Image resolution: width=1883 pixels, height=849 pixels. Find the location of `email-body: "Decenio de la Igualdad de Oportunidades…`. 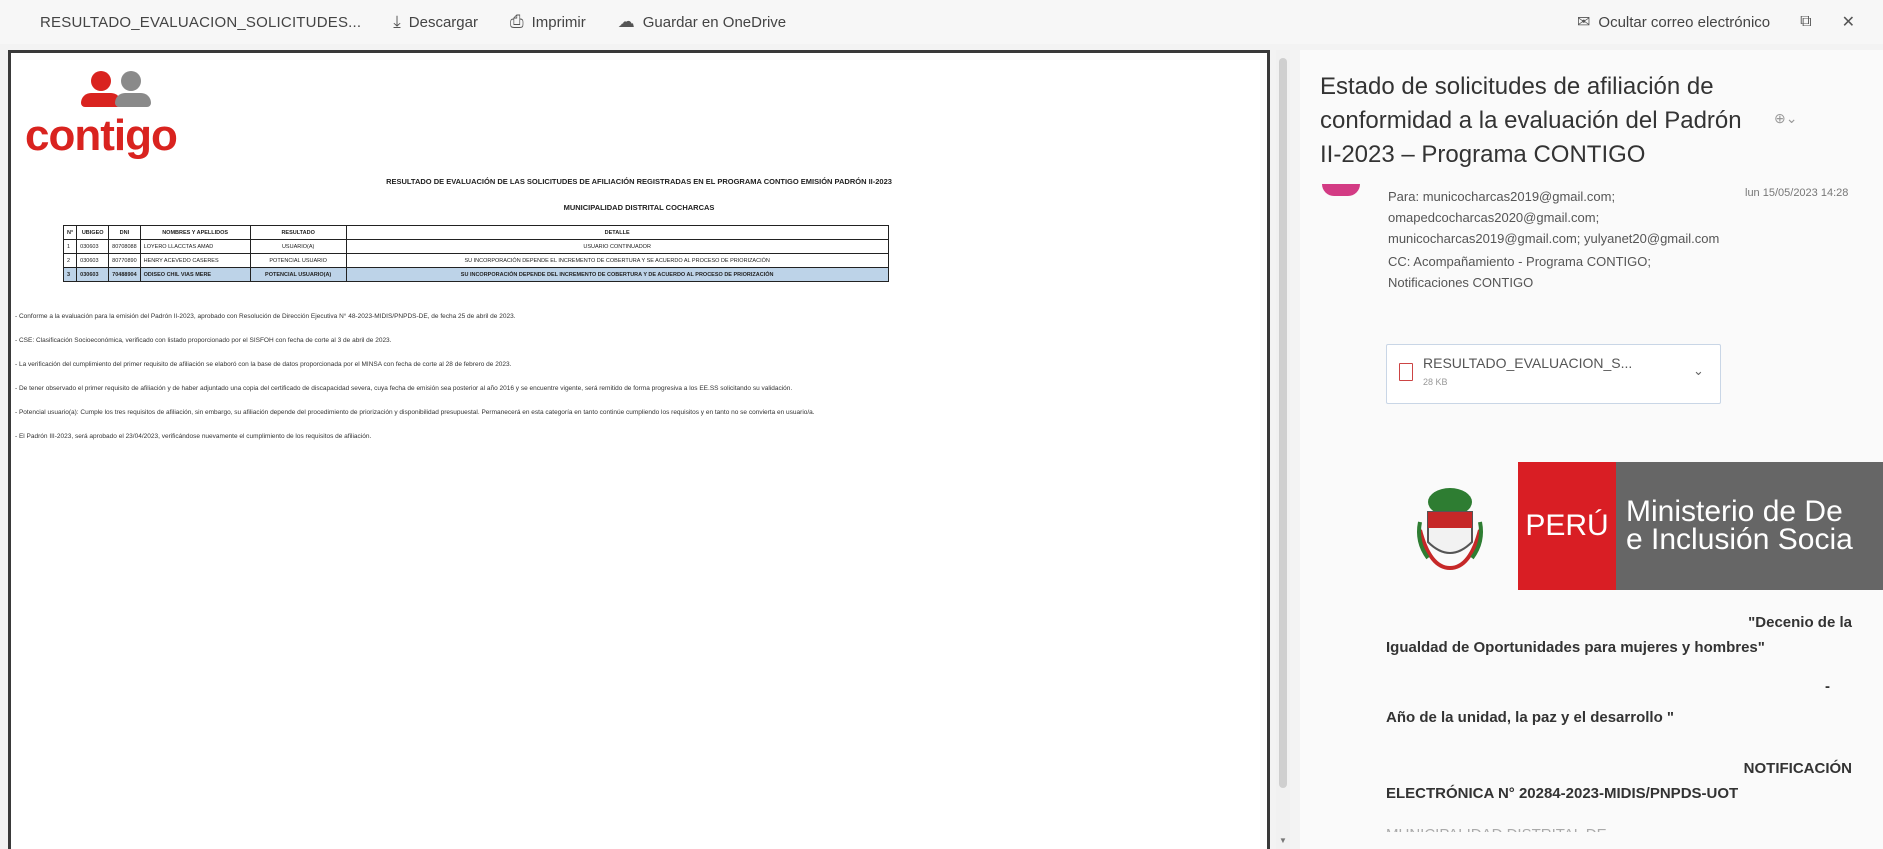

email-body: "Decenio de la Igualdad de Oportunidades… is located at coordinates (1619, 721).